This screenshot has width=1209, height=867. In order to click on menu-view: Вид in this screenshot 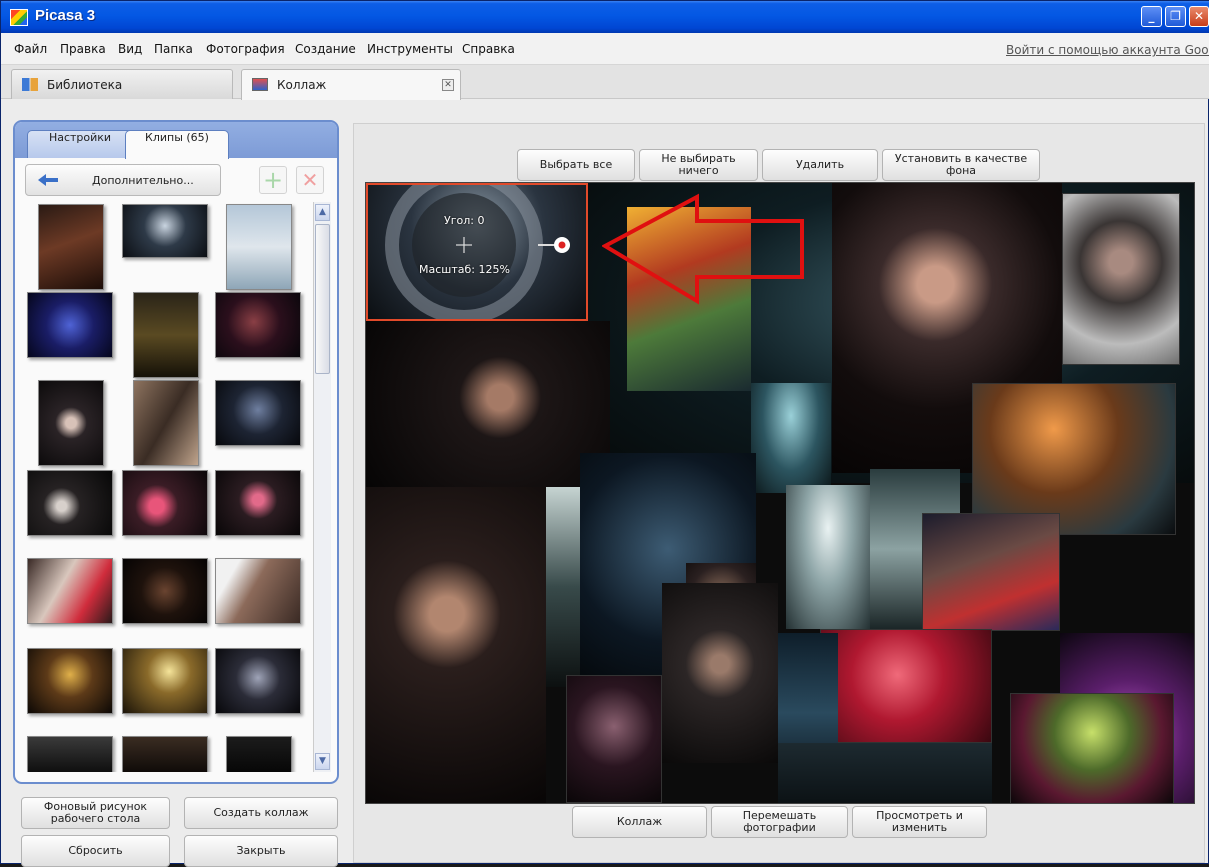, I will do `click(130, 49)`.